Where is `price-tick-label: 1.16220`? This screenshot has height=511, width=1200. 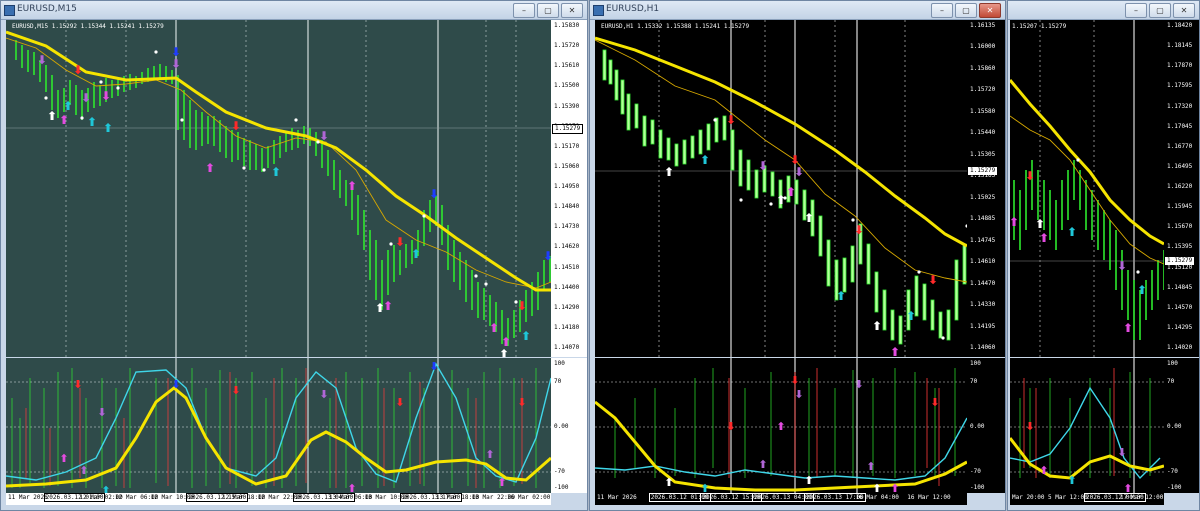 price-tick-label: 1.16220 is located at coordinates (1180, 186).